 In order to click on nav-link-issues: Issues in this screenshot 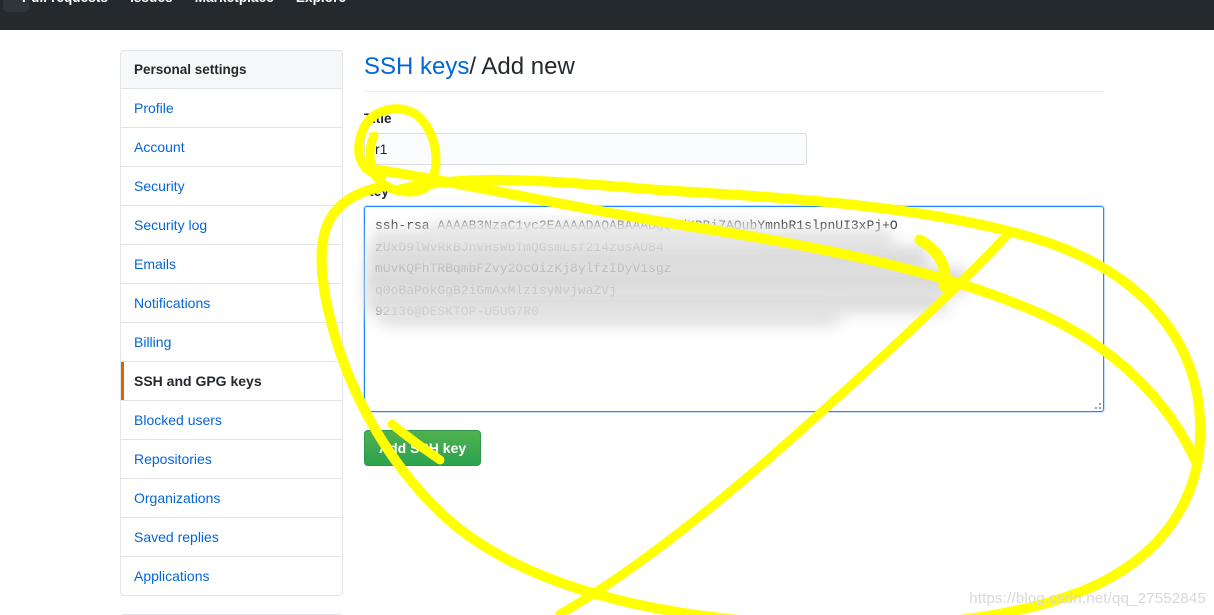, I will do `click(151, 3)`.